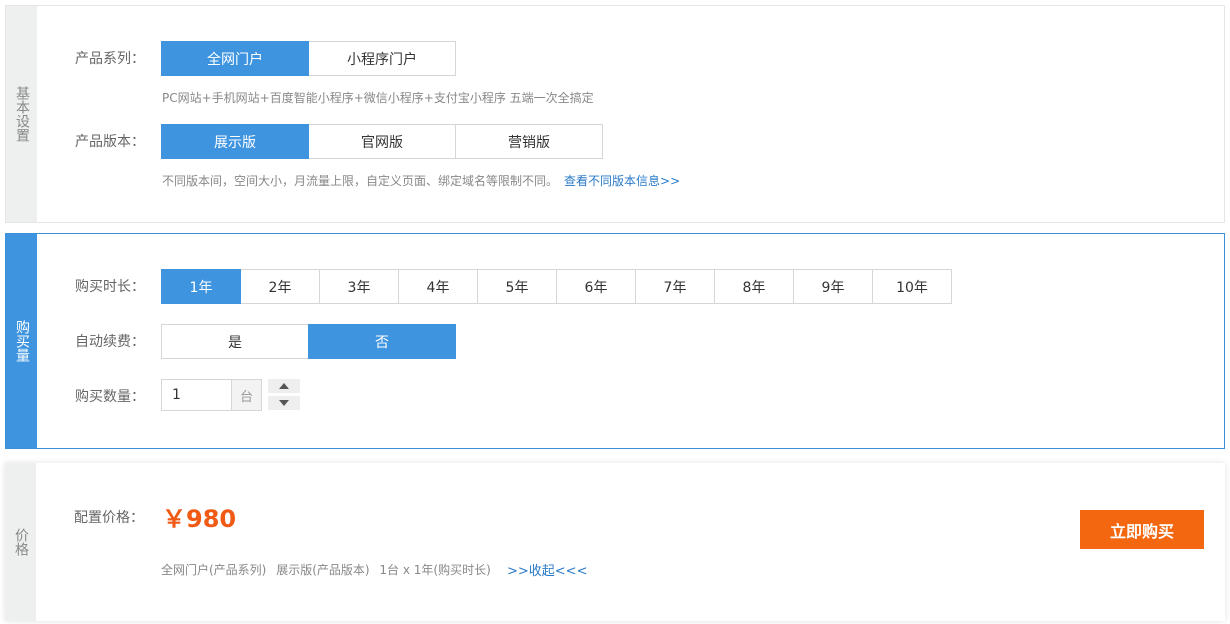 The image size is (1230, 624). I want to click on duration-option: 3年, so click(359, 286).